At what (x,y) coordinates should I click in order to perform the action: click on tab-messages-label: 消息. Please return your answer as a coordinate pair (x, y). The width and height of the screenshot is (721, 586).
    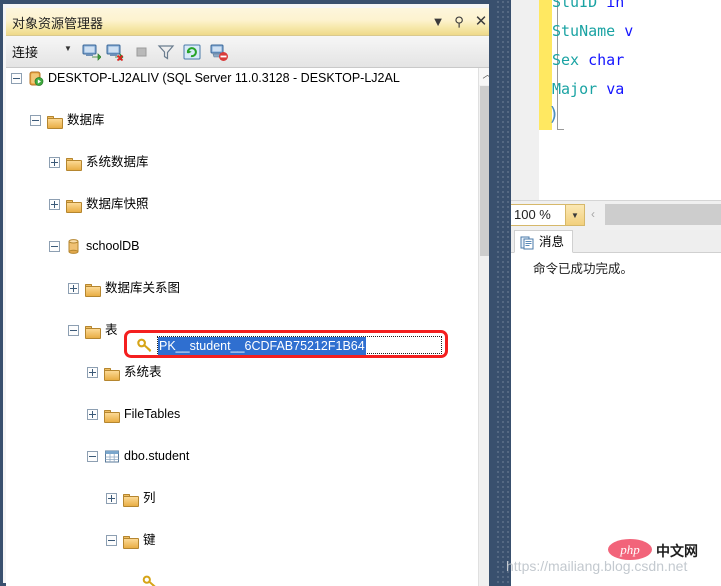
    Looking at the image, I should click on (552, 242).